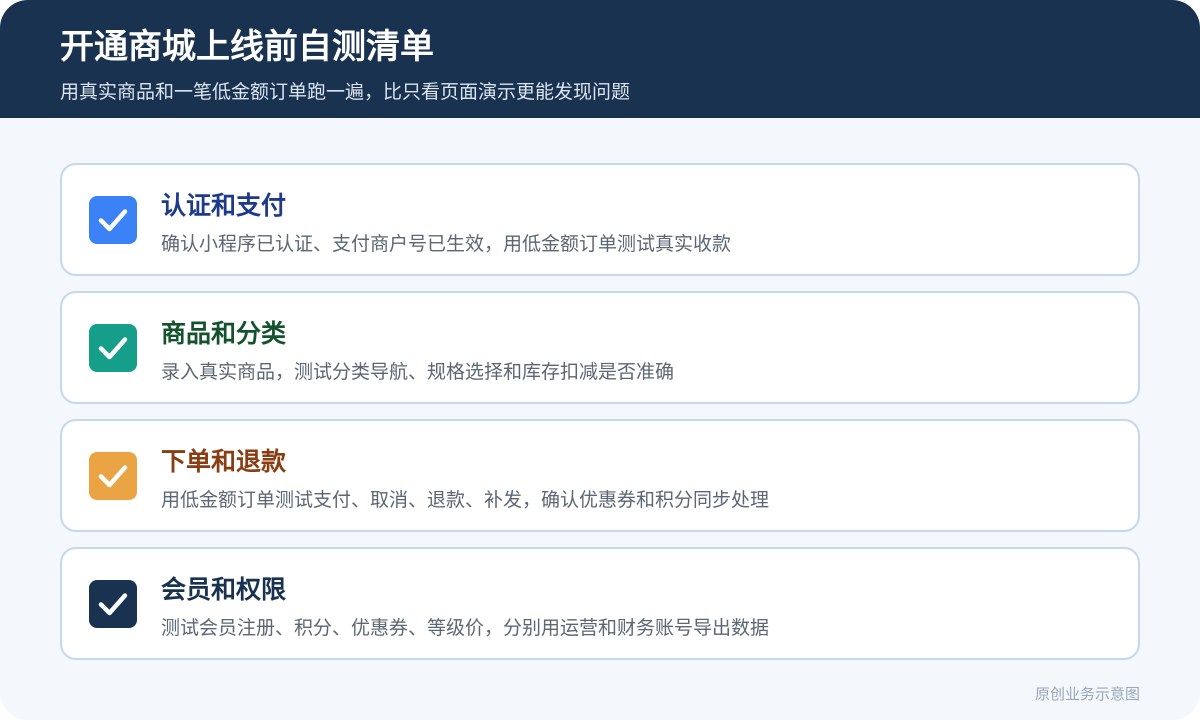 The width and height of the screenshot is (1200, 720). I want to click on checklist-item-member-permissions: 会员和权限 测试会员注册、积分、优惠券、等级价，分别用运营和财务账号导出数据, so click(600, 603).